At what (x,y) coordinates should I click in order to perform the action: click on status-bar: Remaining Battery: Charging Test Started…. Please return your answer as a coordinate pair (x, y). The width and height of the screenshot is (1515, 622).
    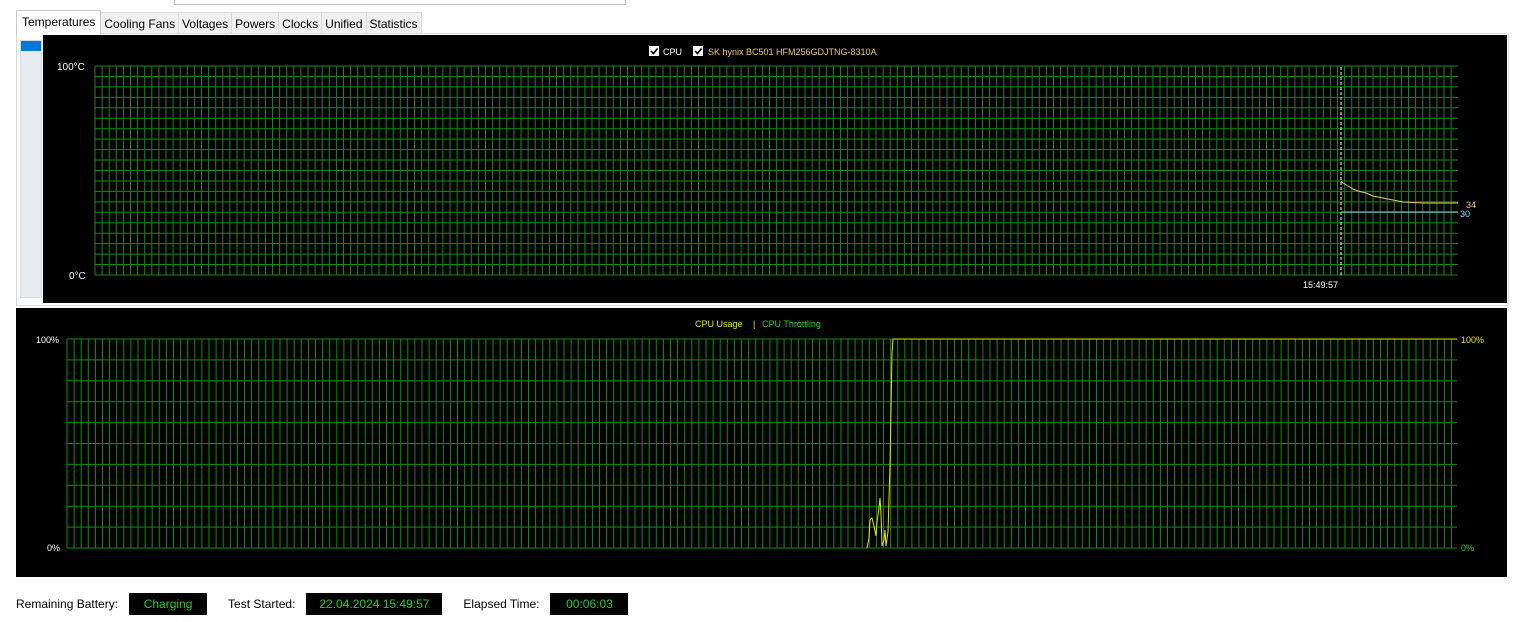
    Looking at the image, I should click on (332, 604).